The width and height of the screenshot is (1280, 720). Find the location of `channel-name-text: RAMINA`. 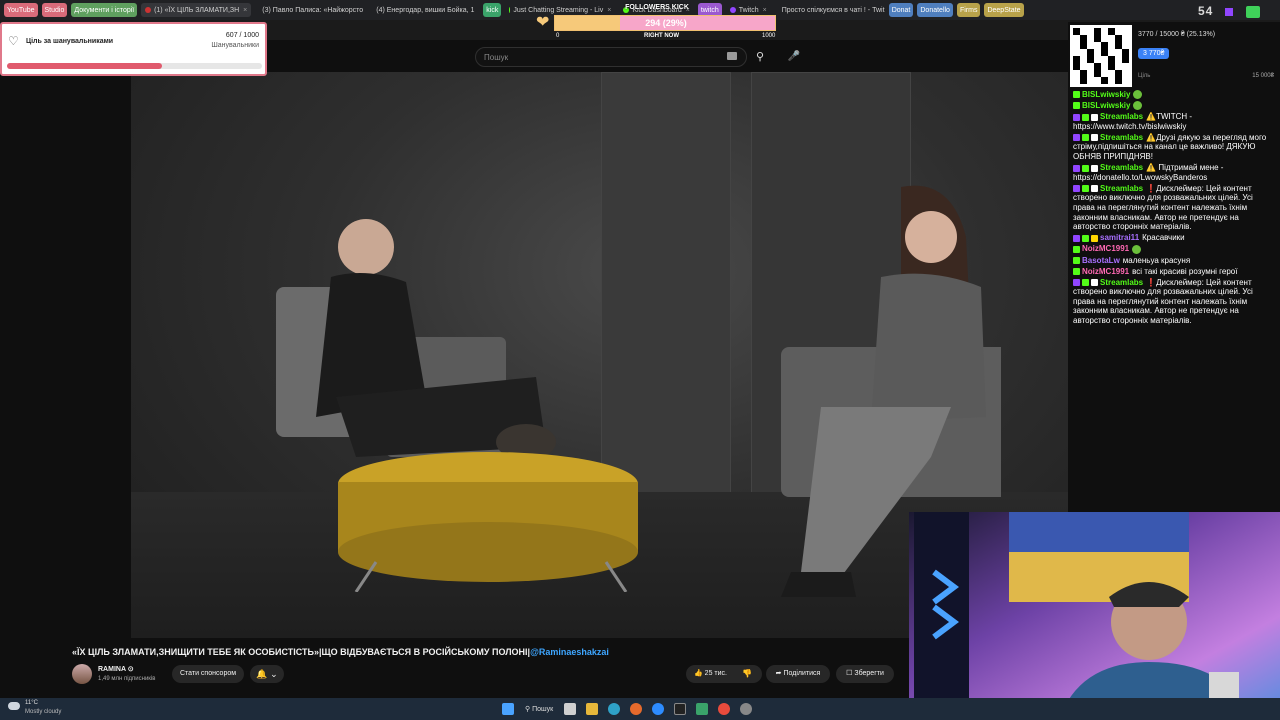

channel-name-text: RAMINA is located at coordinates (112, 669).